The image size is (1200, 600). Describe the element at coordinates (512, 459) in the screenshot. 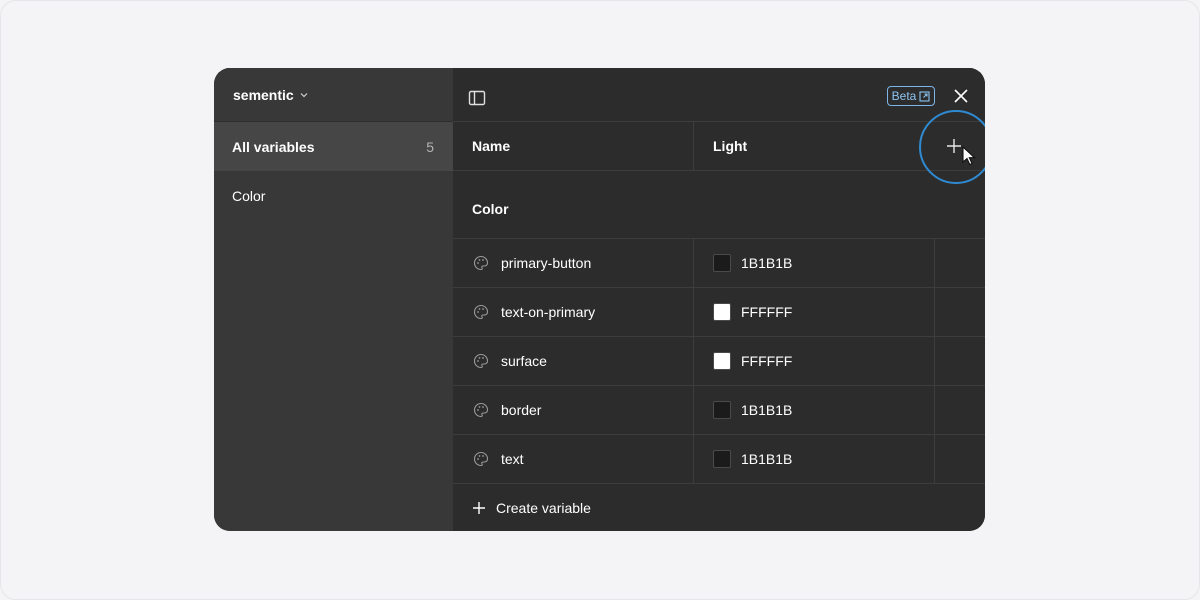

I see `variable-name: text` at that location.